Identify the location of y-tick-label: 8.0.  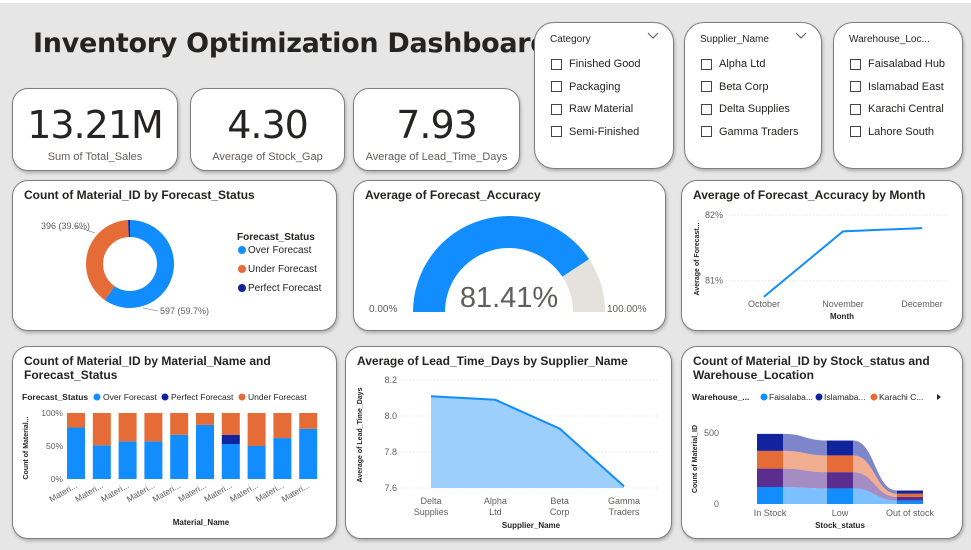
(390, 416).